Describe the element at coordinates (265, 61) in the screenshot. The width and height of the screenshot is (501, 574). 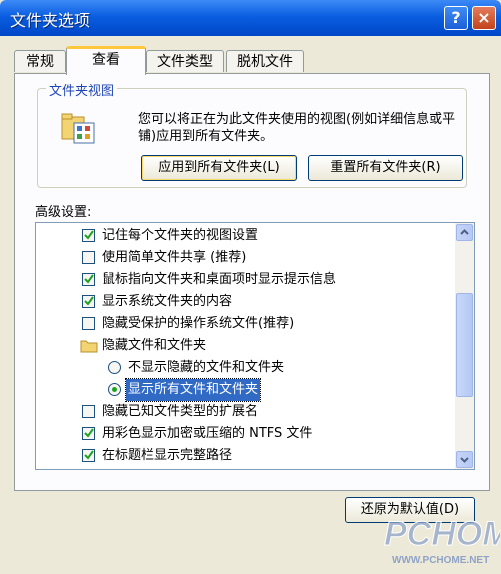
I see `tab-offline-files: 脱机文件` at that location.